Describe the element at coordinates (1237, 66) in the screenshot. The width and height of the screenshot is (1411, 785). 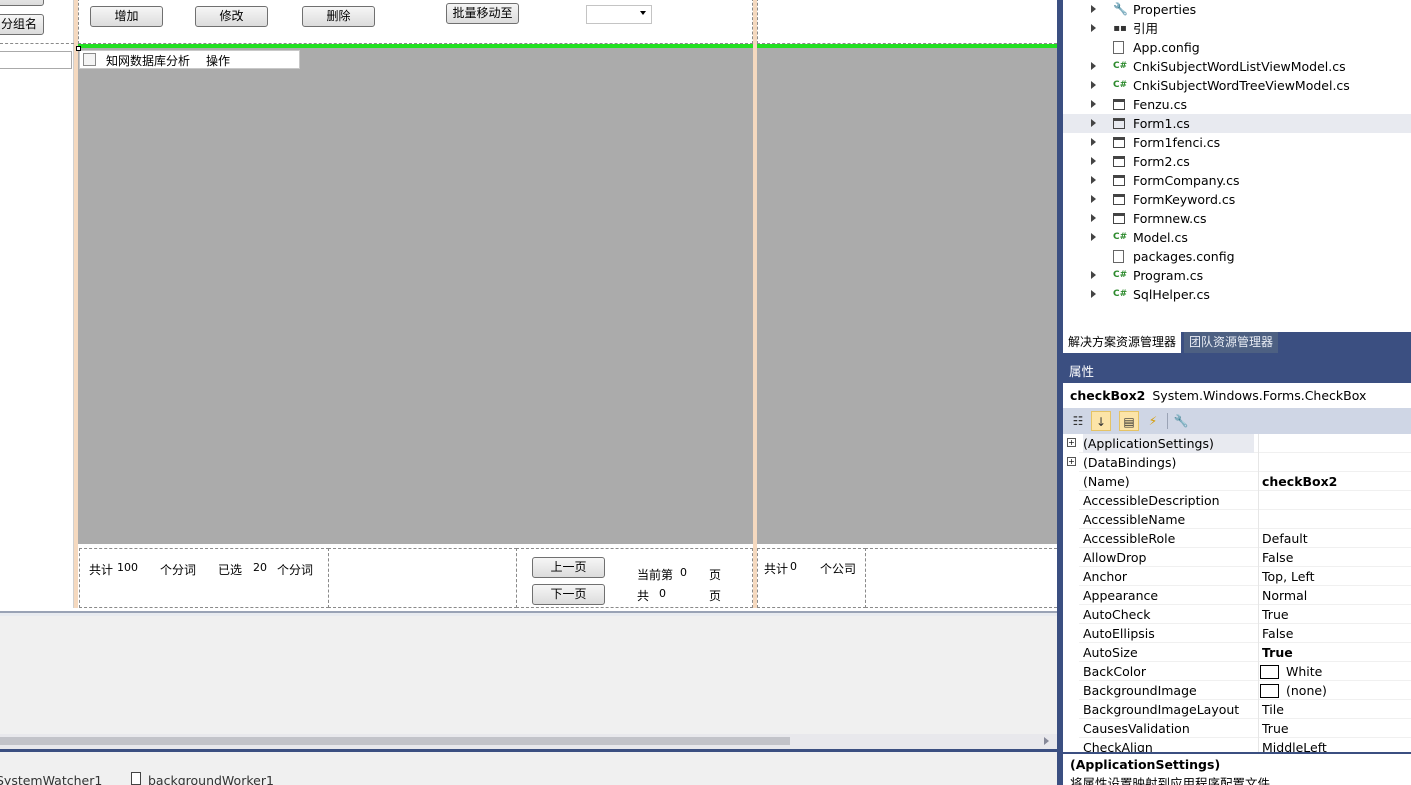
I see `tree-item: C# CnkiSubjectWordListViewModel.cs` at that location.